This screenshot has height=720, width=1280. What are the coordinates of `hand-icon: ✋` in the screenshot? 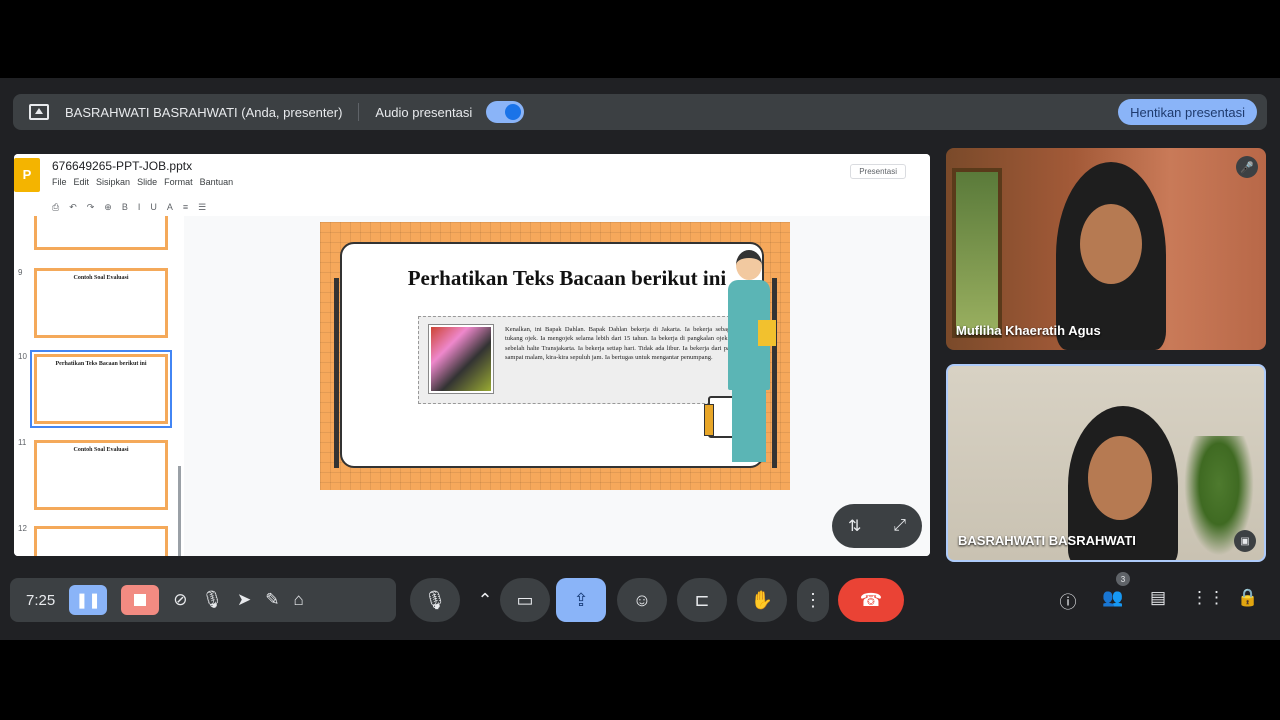 It's located at (762, 599).